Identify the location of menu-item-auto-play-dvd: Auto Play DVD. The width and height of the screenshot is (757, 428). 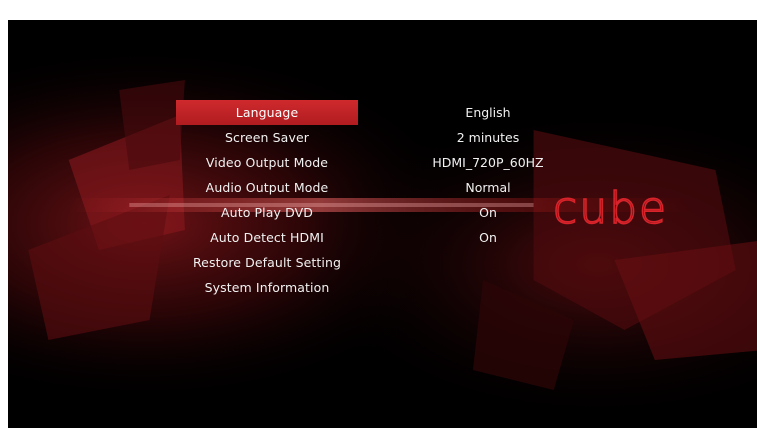
(267, 212).